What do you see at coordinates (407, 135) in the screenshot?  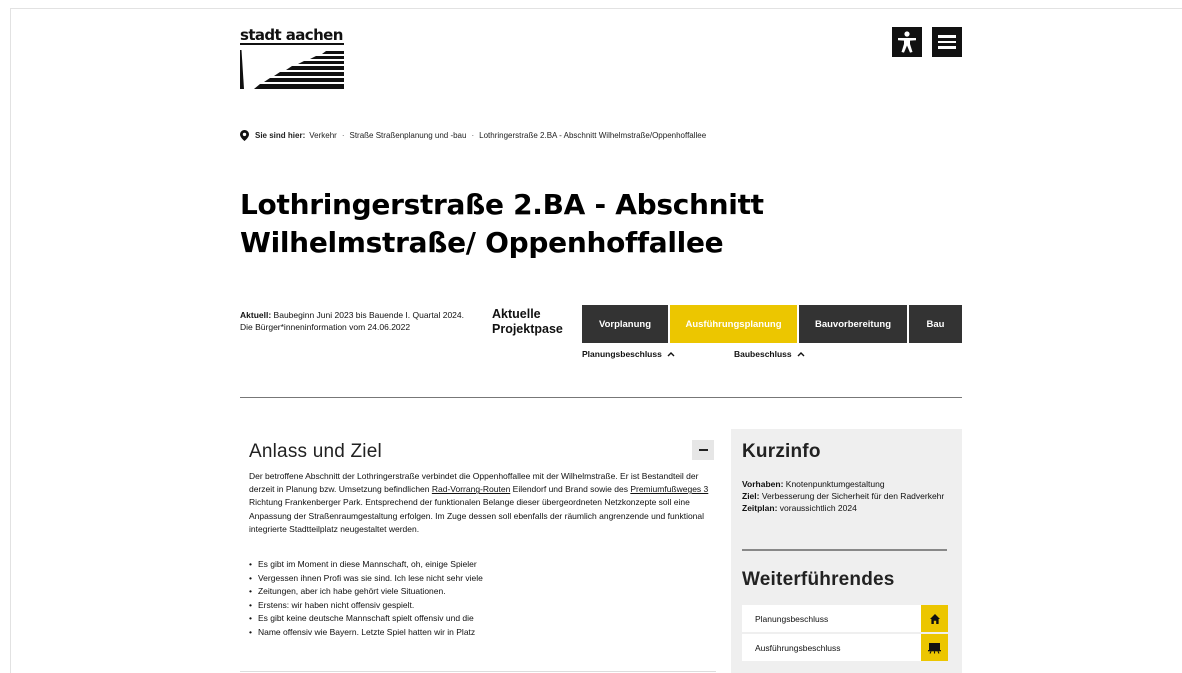 I see `breadcrumb-item-strassenplanung: Straße Straßenplanung und -bau` at bounding box center [407, 135].